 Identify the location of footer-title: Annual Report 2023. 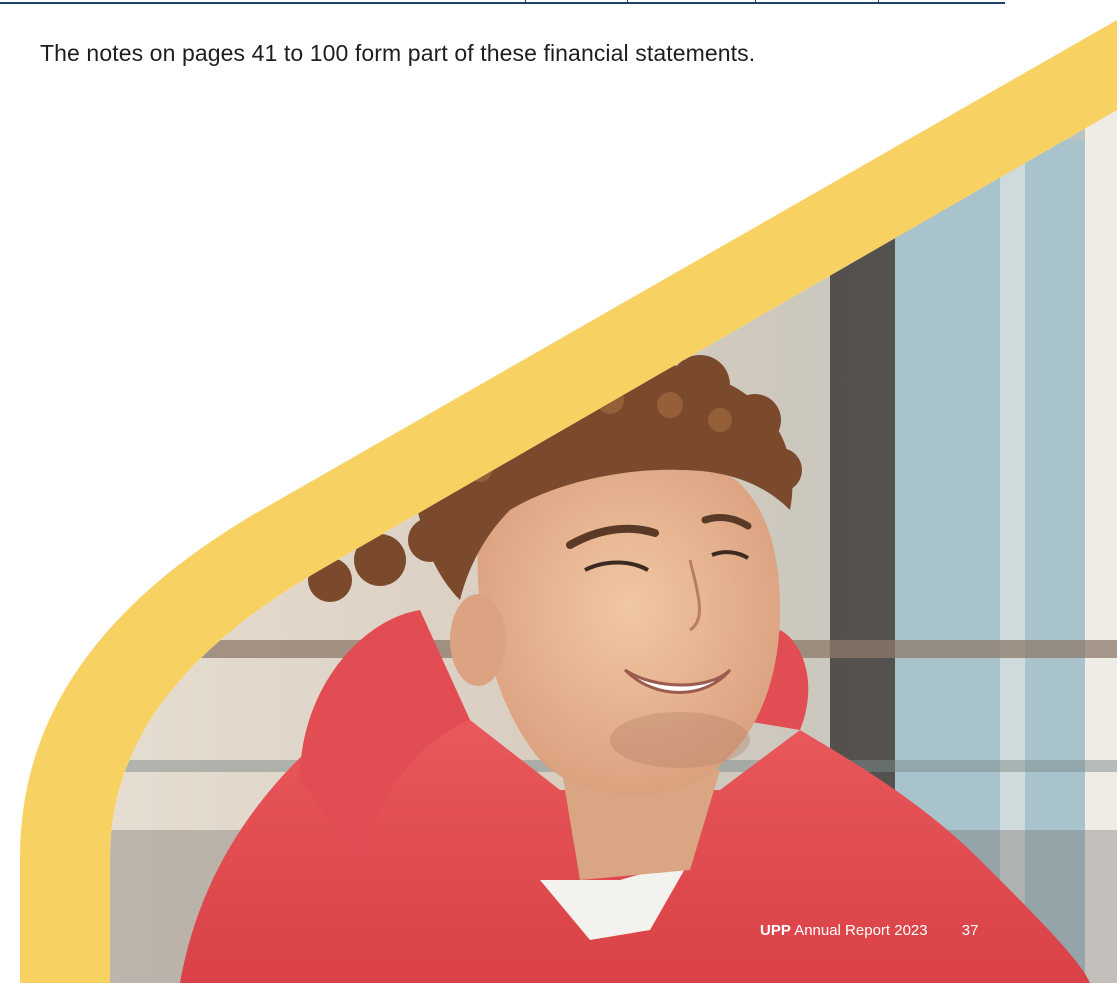
(861, 930).